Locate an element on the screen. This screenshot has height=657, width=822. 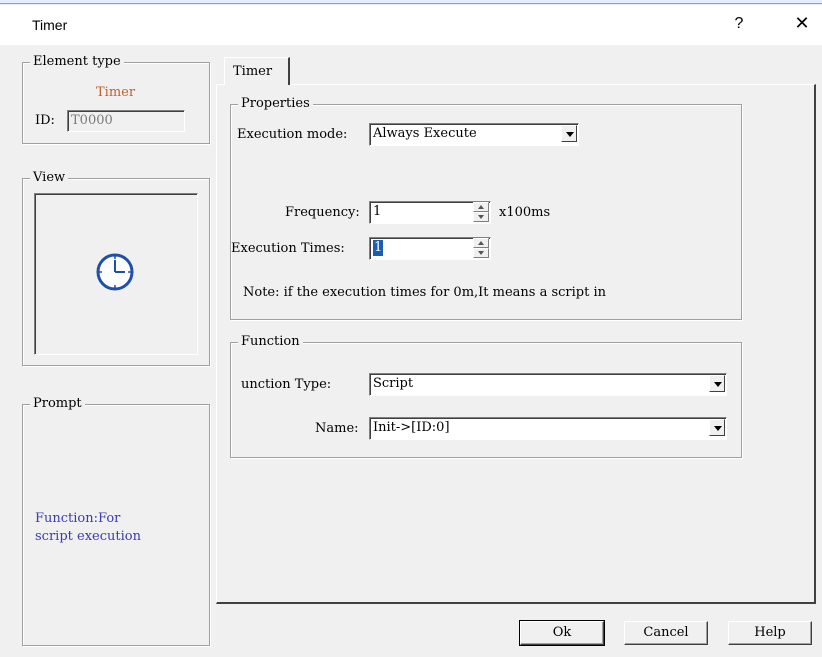
help-button: Help is located at coordinates (770, 633).